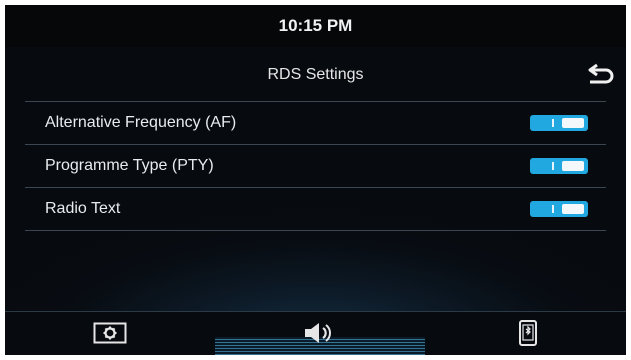 The image size is (631, 360). What do you see at coordinates (559, 209) in the screenshot?
I see `radio-text-toggle` at bounding box center [559, 209].